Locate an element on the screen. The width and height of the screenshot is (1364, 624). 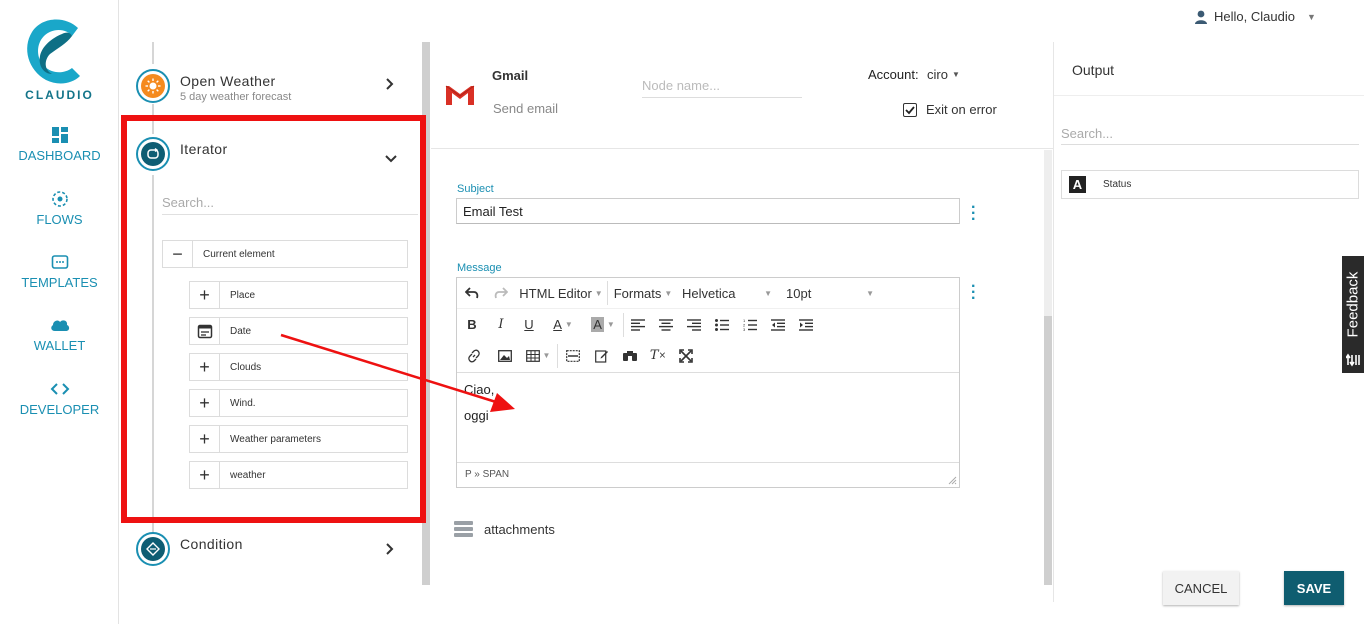
undo-icon is located at coordinates (472, 293).